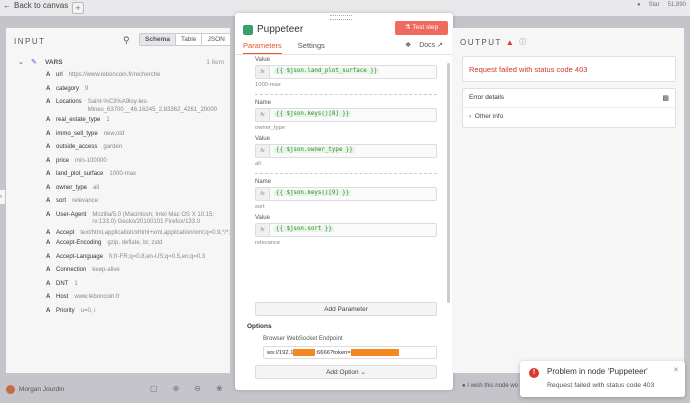 The image size is (690, 403). What do you see at coordinates (59, 75) in the screenshot?
I see `field-key: url` at bounding box center [59, 75].